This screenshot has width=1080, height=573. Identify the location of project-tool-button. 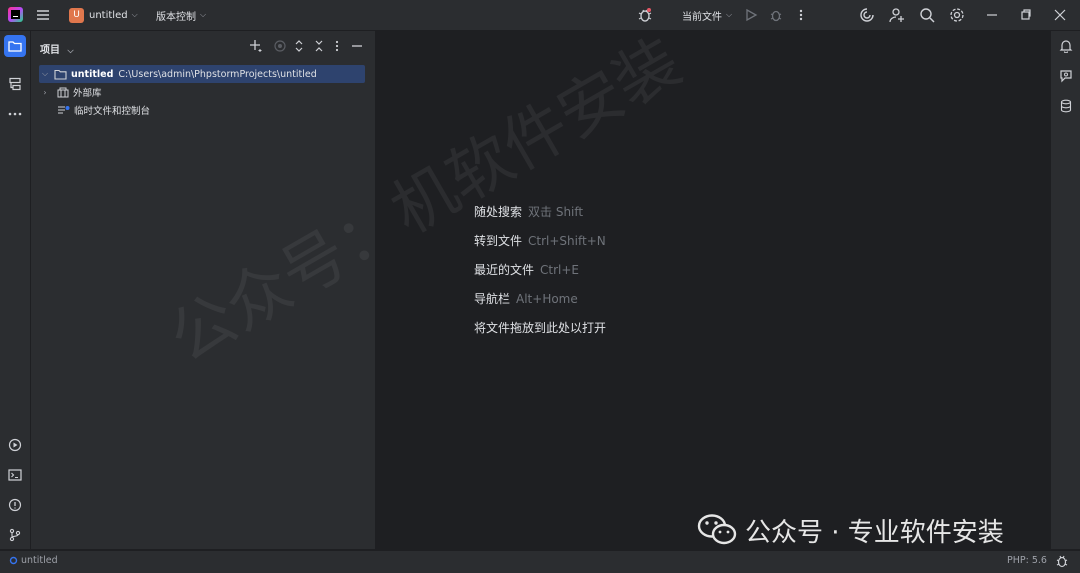
(15, 46).